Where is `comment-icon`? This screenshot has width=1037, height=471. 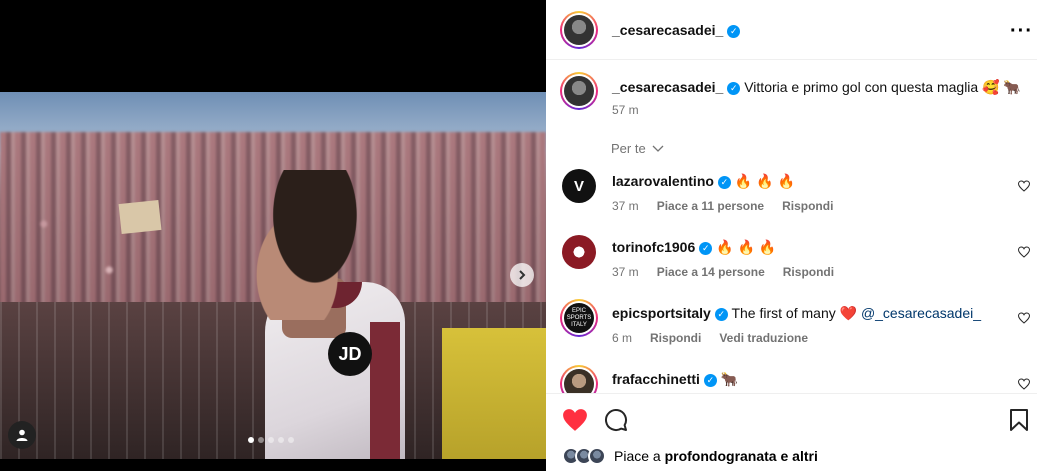 comment-icon is located at coordinates (616, 420).